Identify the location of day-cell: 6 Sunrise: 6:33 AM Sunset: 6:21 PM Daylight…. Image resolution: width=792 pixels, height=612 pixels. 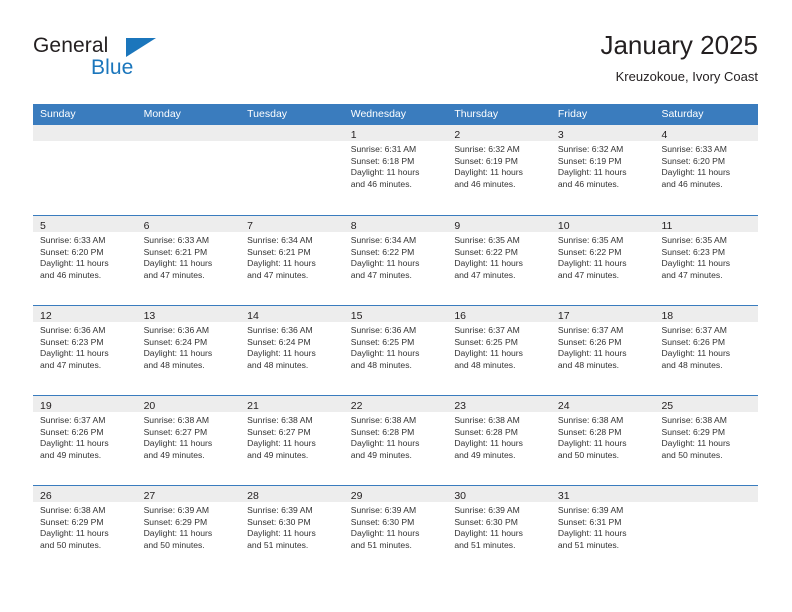
(188, 260).